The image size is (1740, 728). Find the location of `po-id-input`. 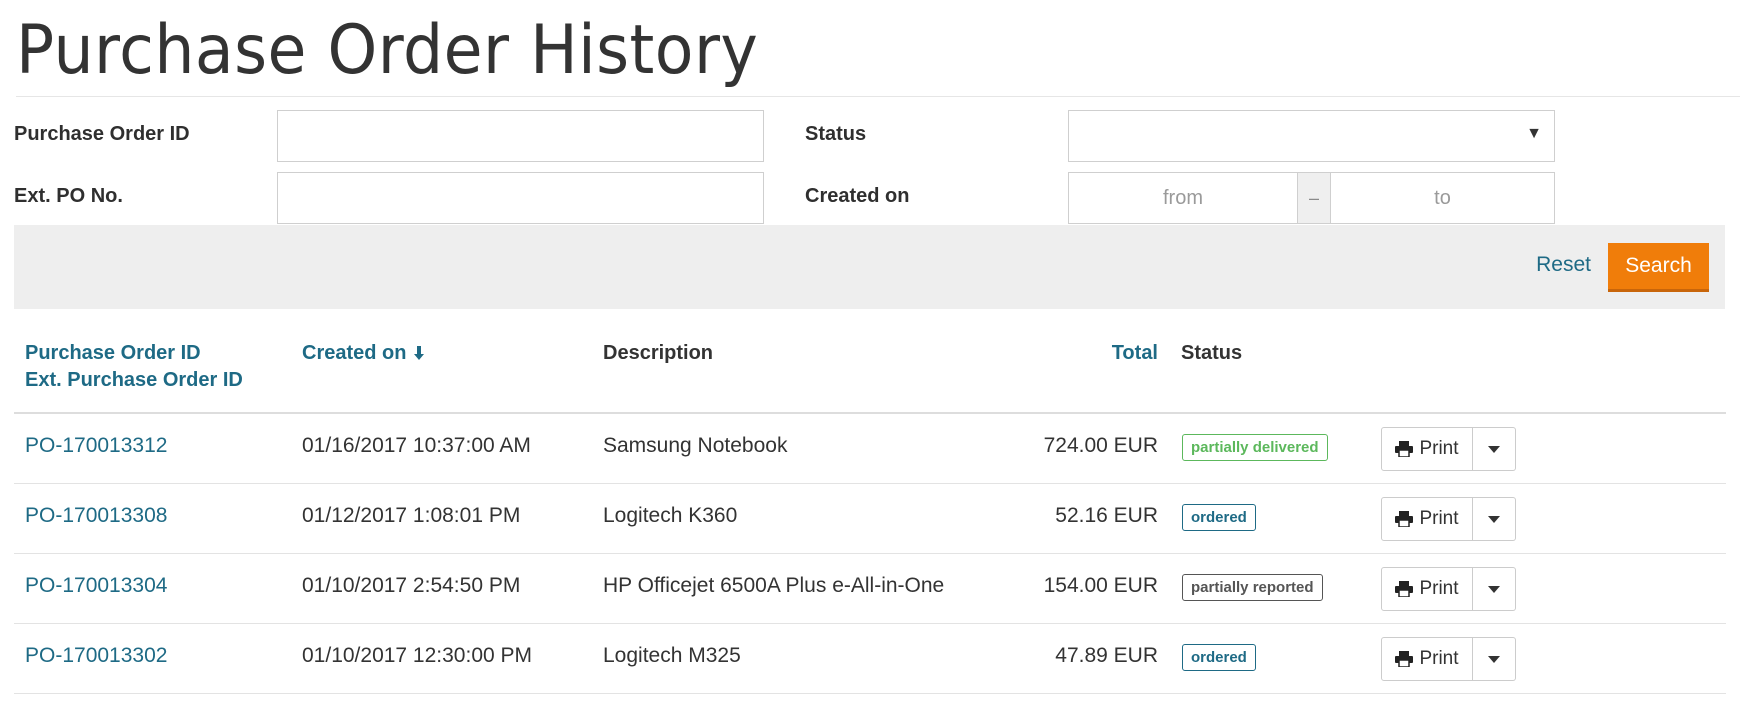

po-id-input is located at coordinates (520, 136).